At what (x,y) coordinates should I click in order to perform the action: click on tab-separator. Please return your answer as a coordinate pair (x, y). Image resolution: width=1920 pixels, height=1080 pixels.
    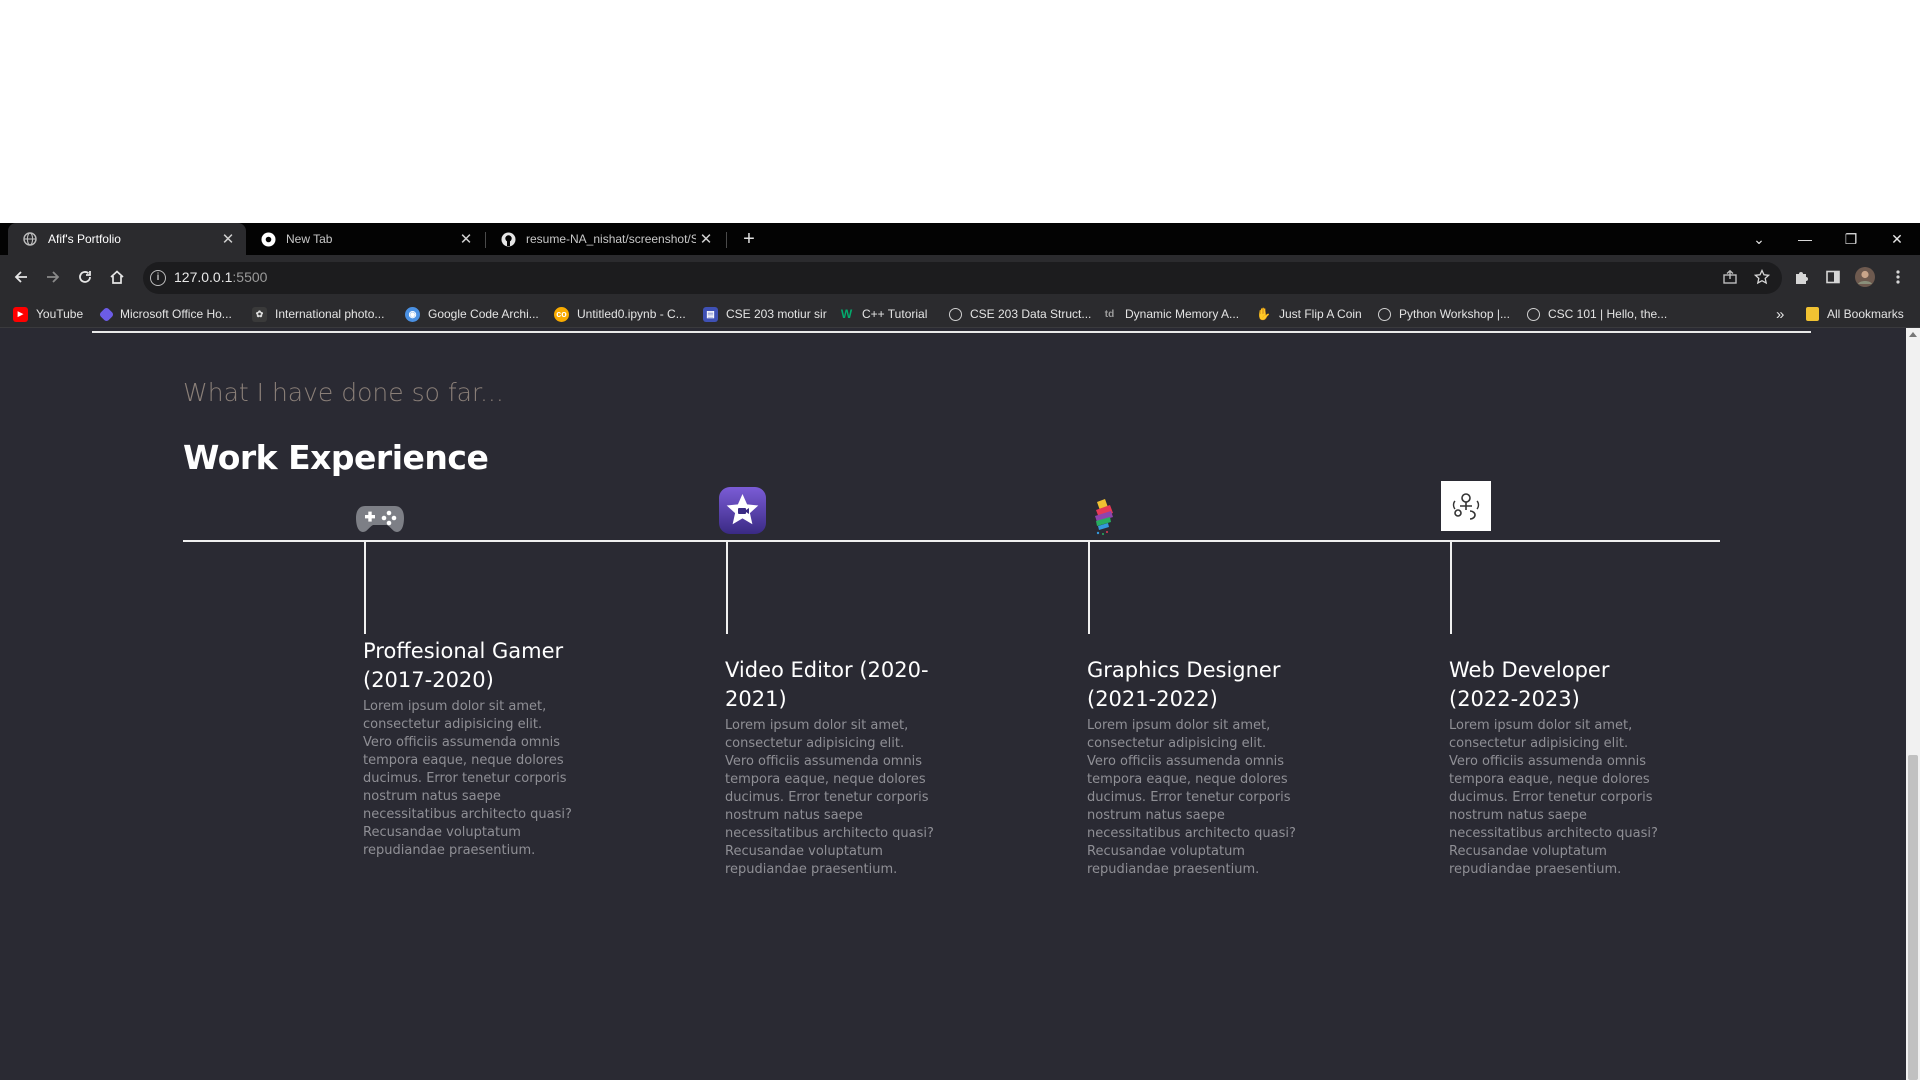
    Looking at the image, I should click on (726, 240).